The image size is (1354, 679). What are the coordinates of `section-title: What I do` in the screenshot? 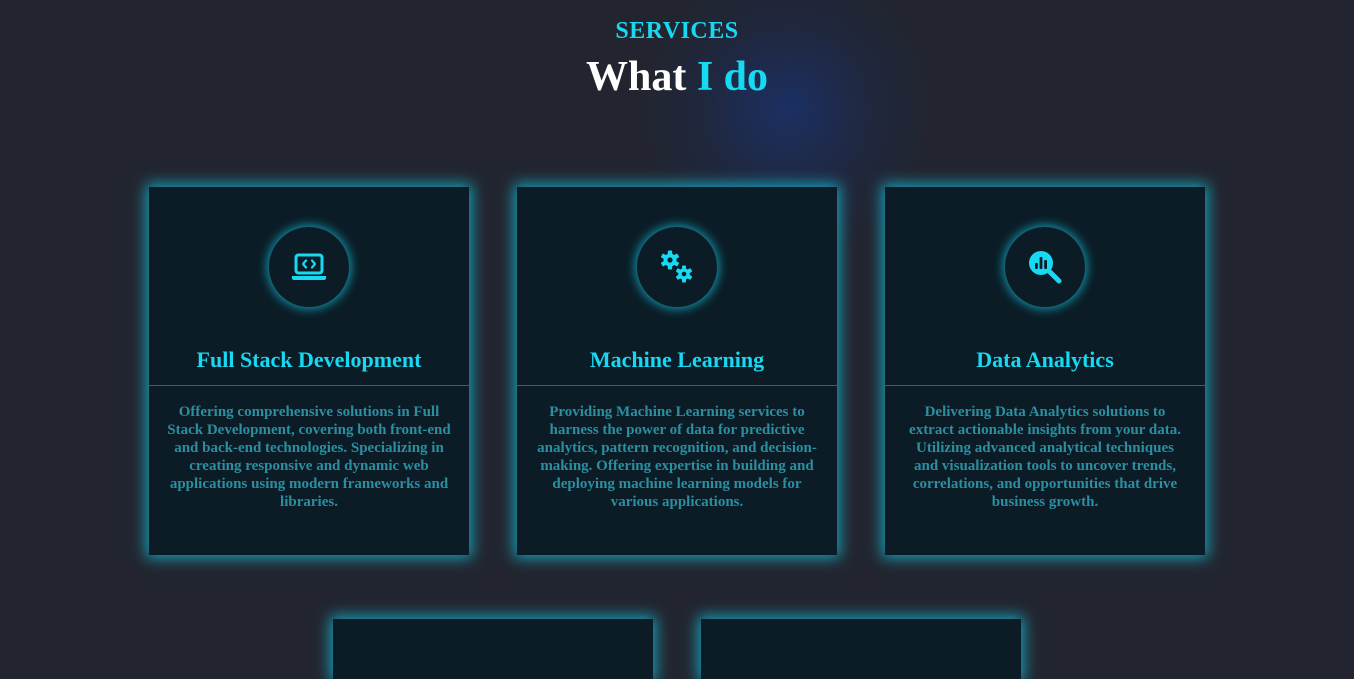 It's located at (677, 77).